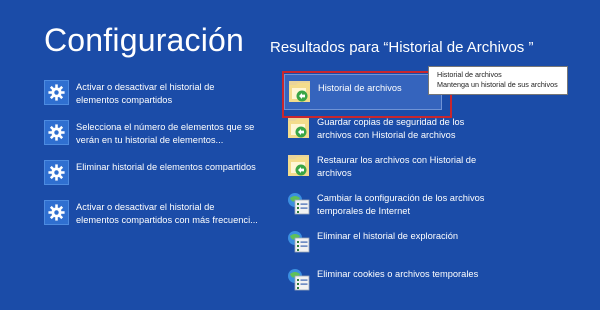  What do you see at coordinates (386, 135) in the screenshot?
I see `result-line: archivos con Historial de archivos` at bounding box center [386, 135].